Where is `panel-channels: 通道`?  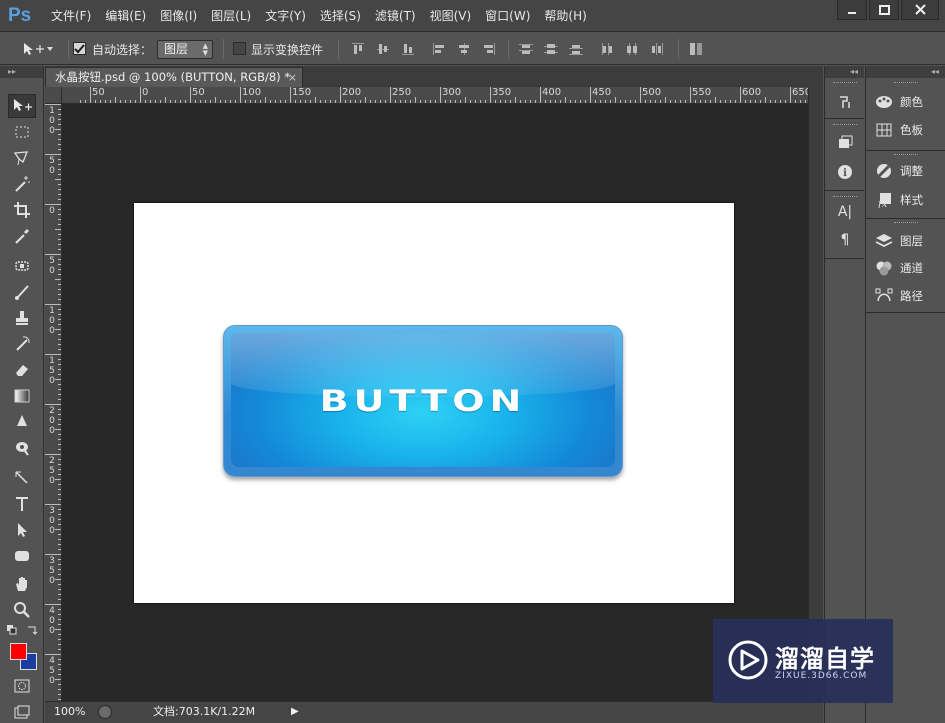 panel-channels: 通道 is located at coordinates (909, 268).